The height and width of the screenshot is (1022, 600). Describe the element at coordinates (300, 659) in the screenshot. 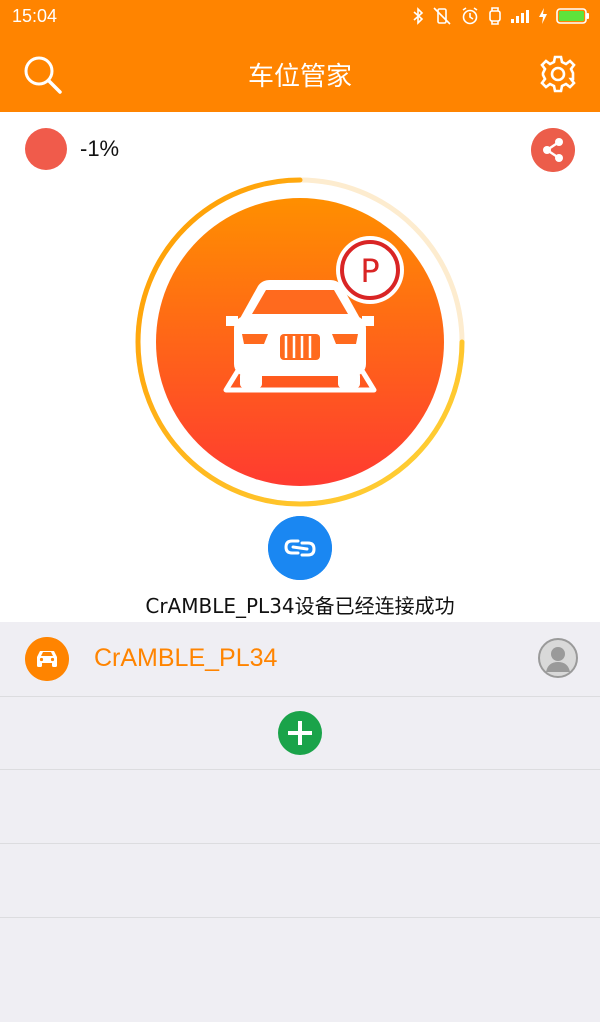

I see `device-row: CrAMBLE_PL34` at that location.